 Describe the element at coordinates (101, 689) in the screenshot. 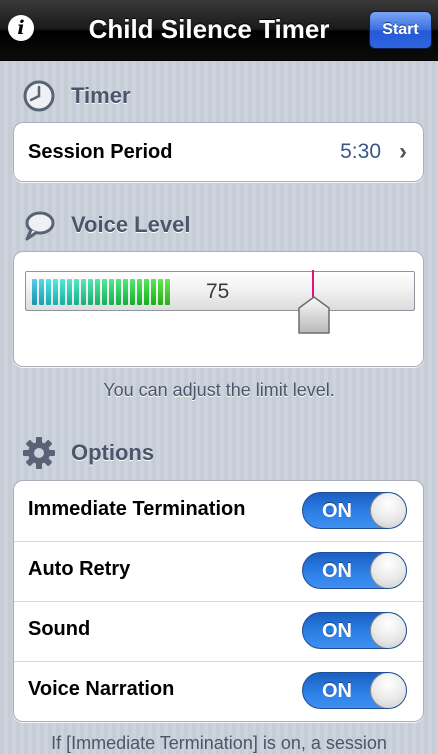

I see `option-label: Voice Narration` at that location.